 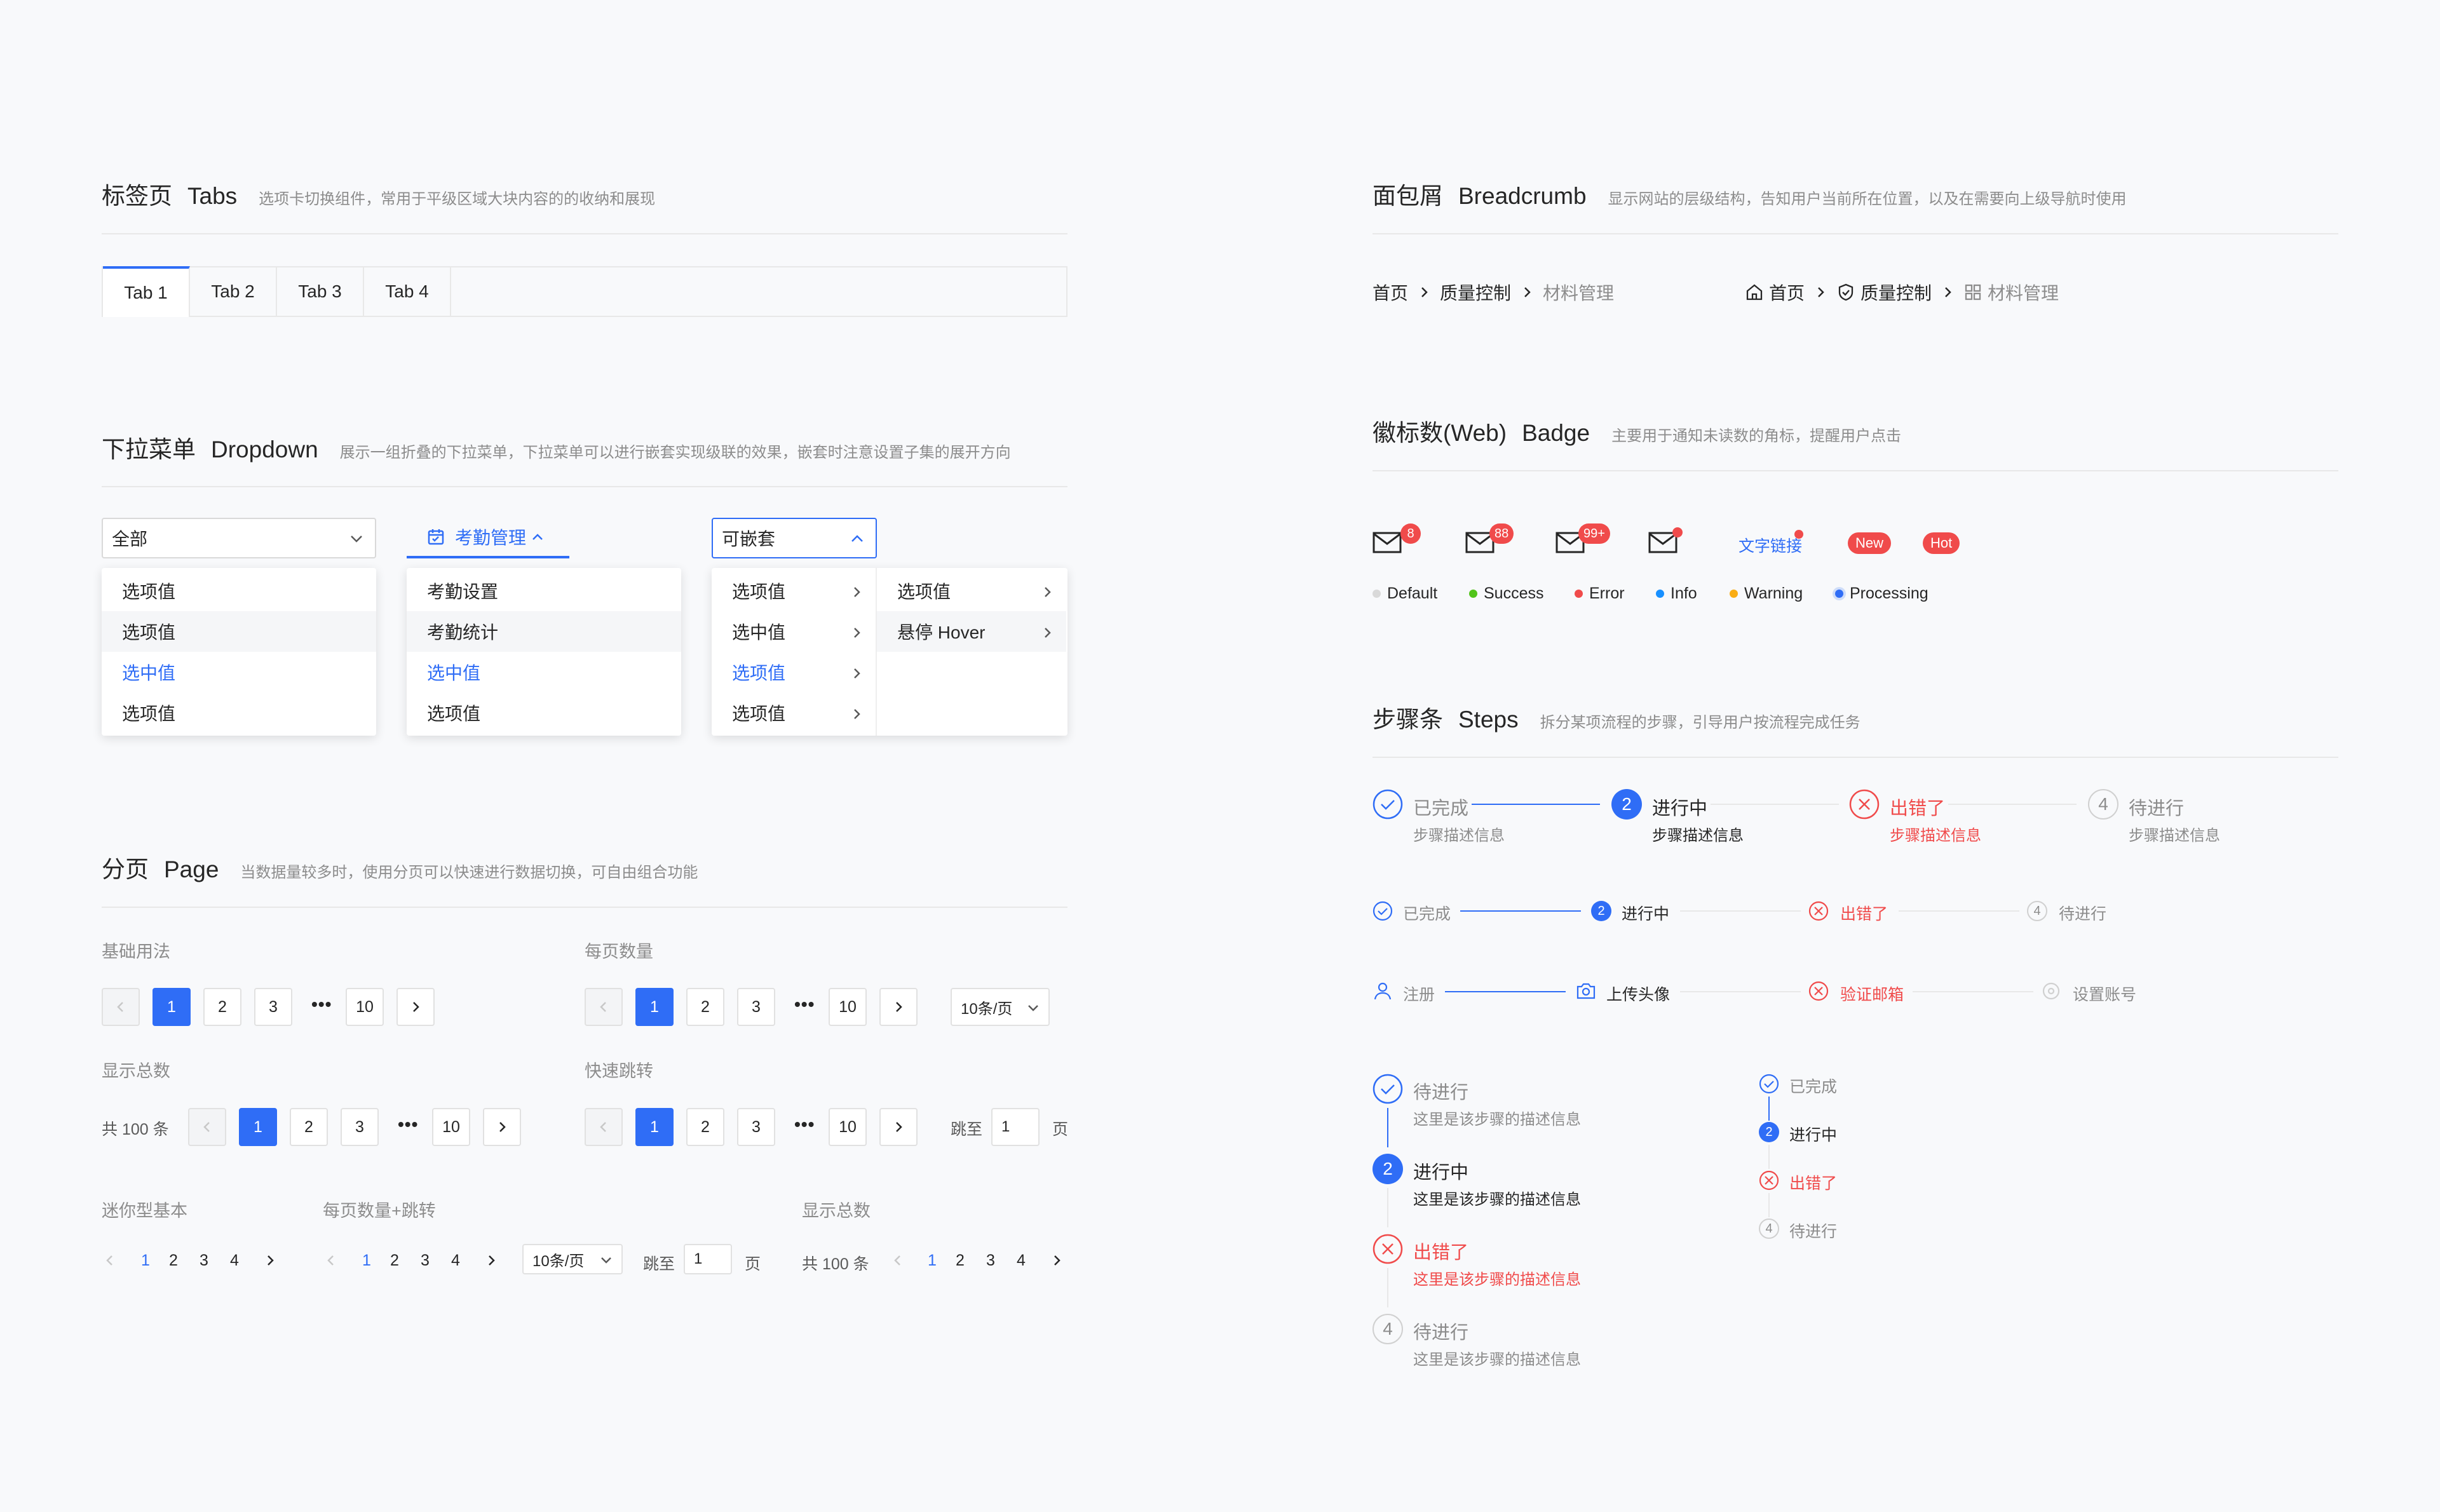 I want to click on jump-label: 跳至, so click(x=659, y=1264).